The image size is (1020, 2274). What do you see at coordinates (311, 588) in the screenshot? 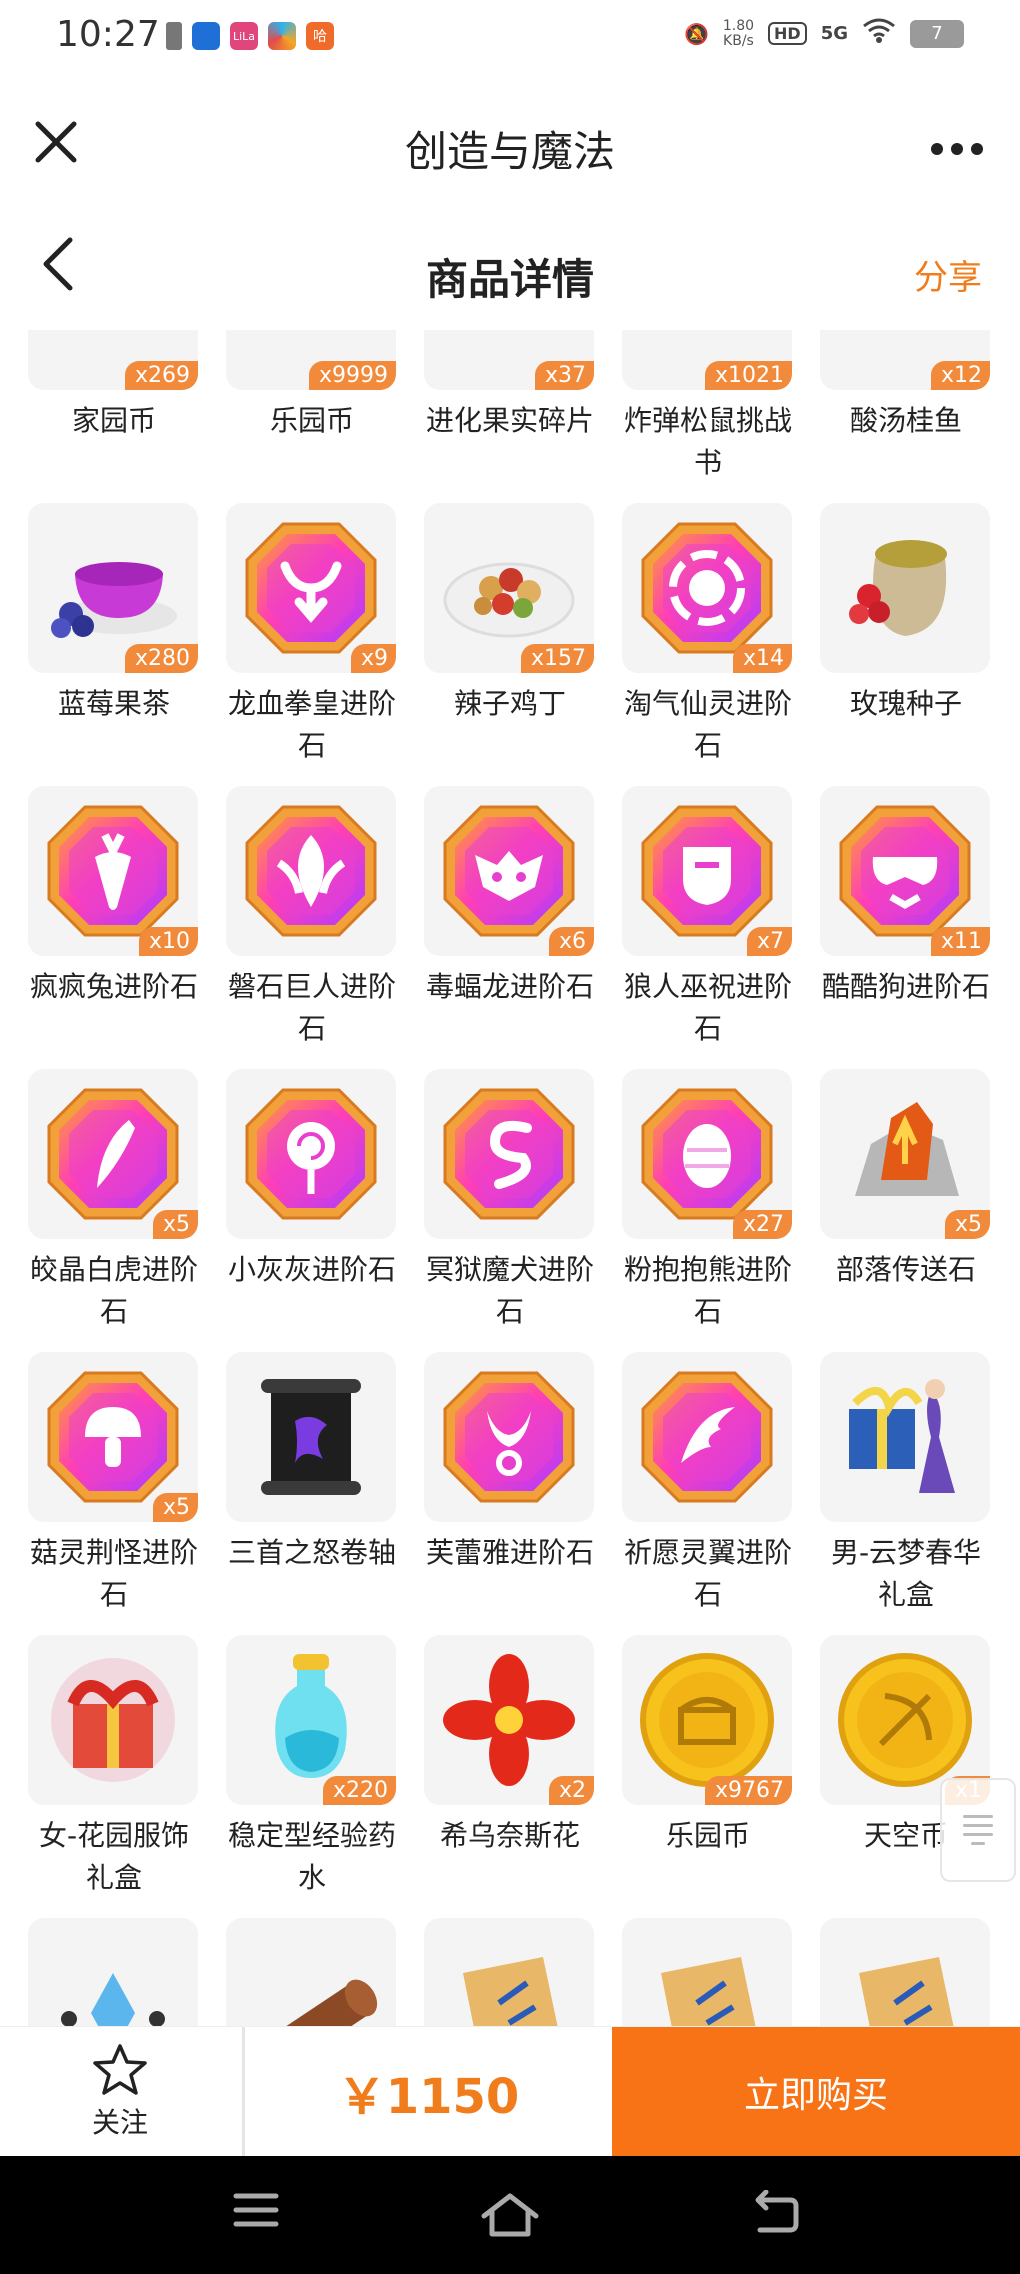
I see `gem-bull-icon: x9` at bounding box center [311, 588].